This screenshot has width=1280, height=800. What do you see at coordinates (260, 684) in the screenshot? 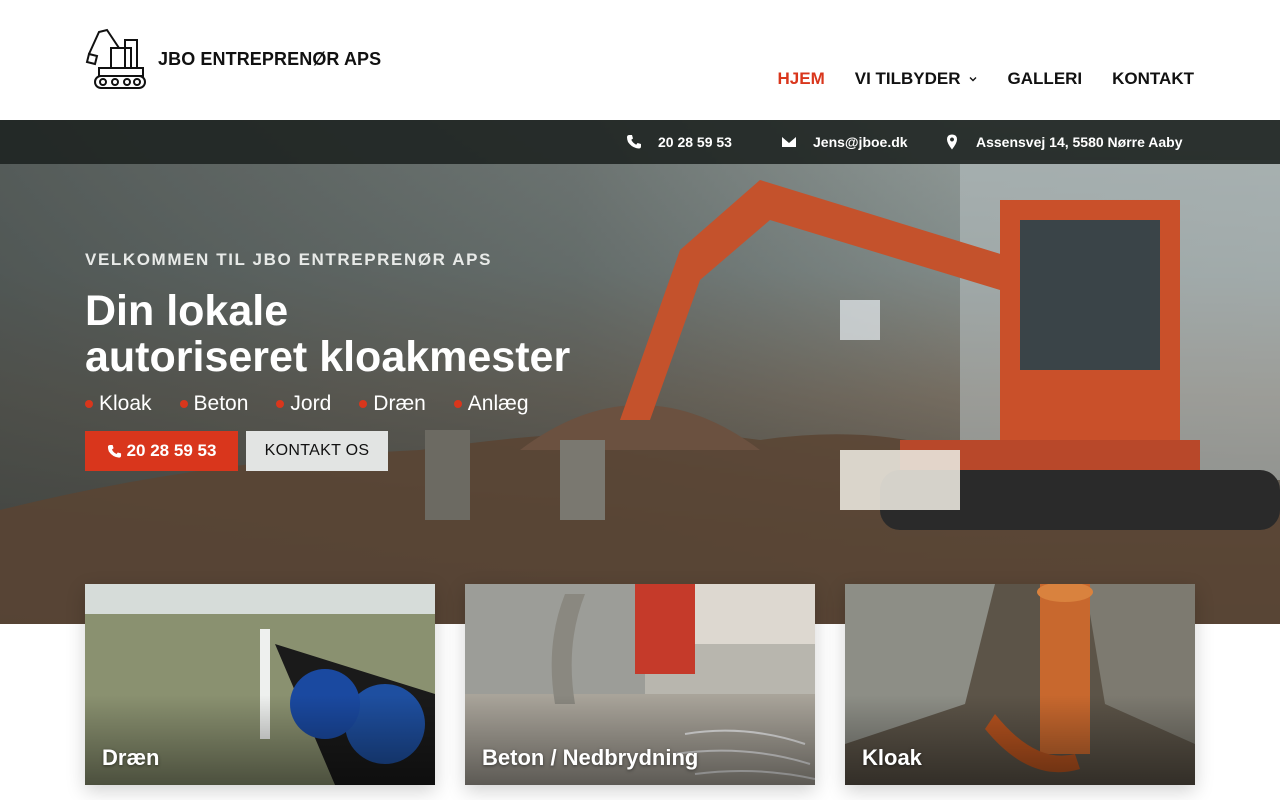
I see `card-draen: Dræn` at bounding box center [260, 684].